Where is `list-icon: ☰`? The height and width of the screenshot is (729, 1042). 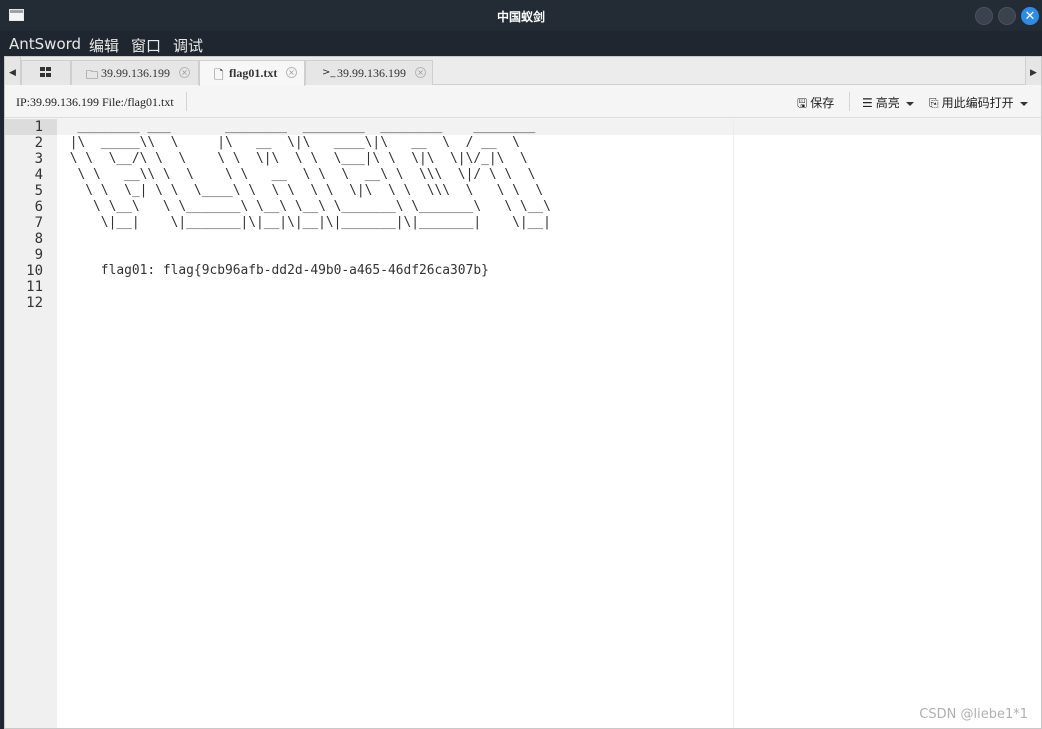 list-icon: ☰ is located at coordinates (867, 103).